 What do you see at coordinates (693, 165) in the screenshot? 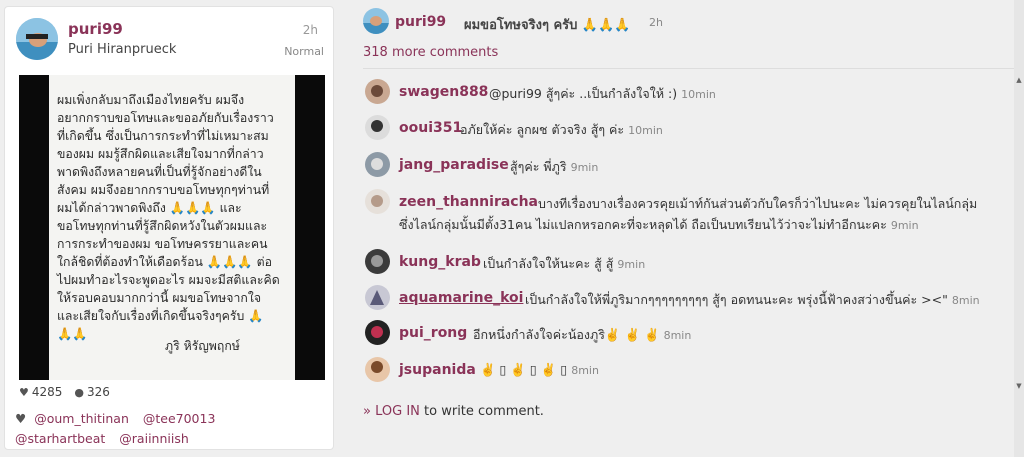
I see `comment-item: jang_paradise สู้ๆค่ะ พี่ภูริ 9min` at bounding box center [693, 165].